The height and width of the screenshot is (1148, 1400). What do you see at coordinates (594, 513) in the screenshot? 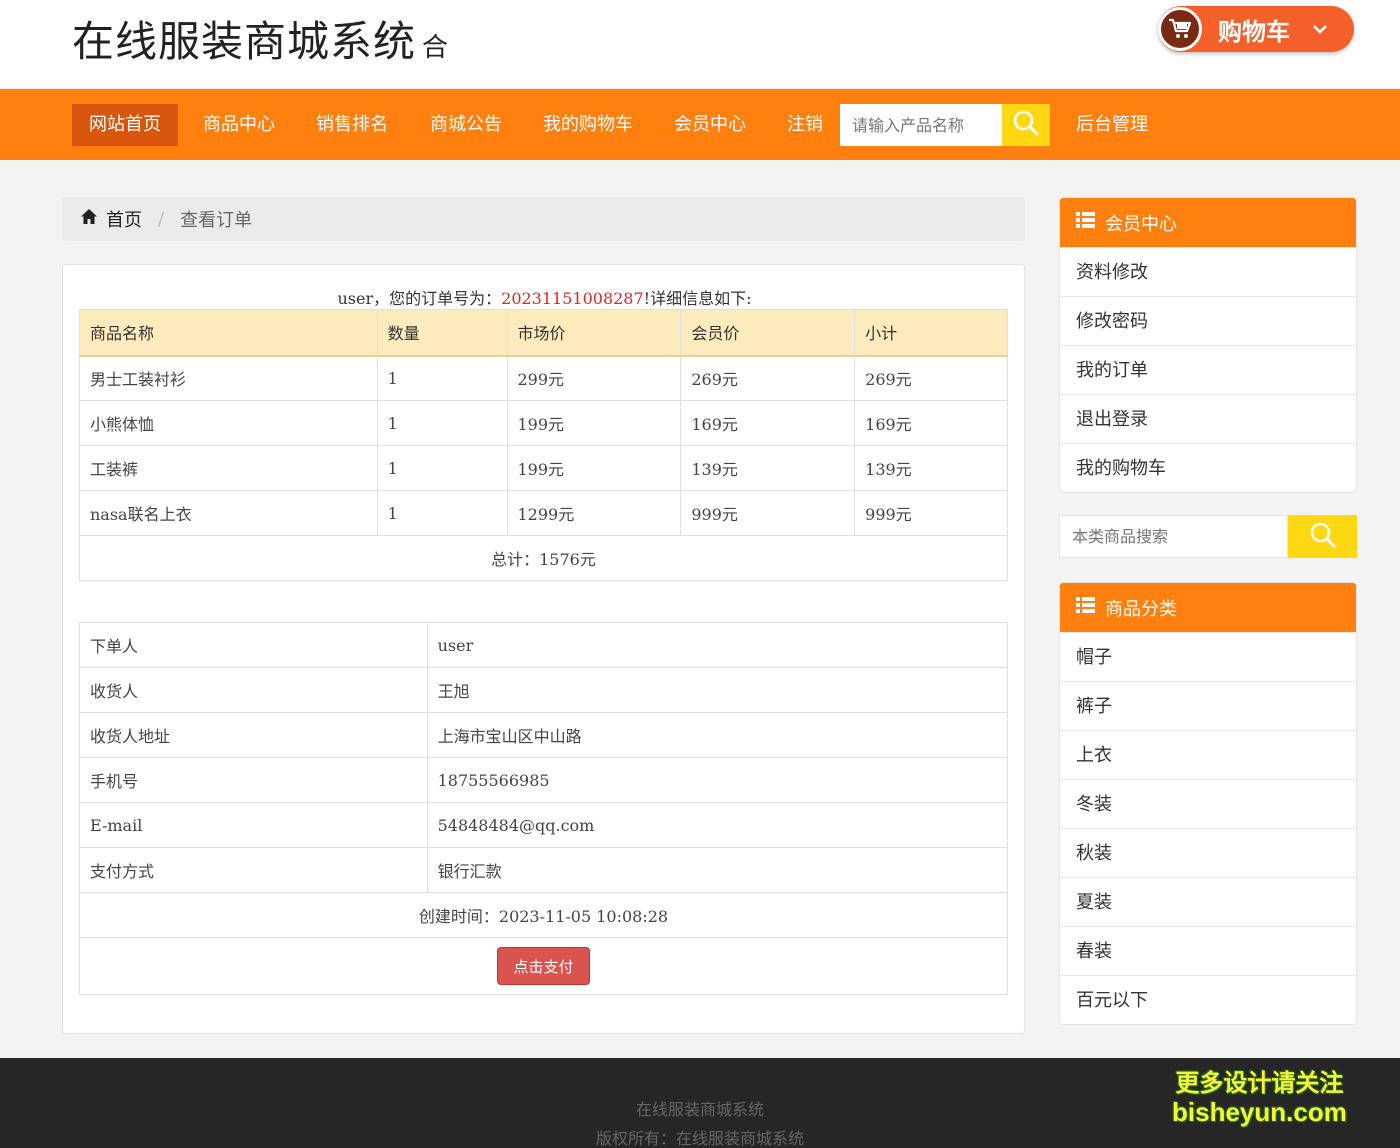
I see `table-cell: 1299元` at bounding box center [594, 513].